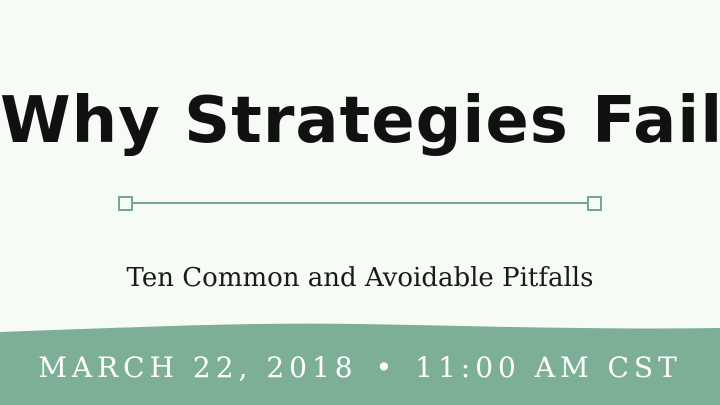 This screenshot has height=405, width=720. Describe the element at coordinates (360, 368) in the screenshot. I see `event-datetime: MARCH 22, 2018 • 11:00 AM CST` at that location.